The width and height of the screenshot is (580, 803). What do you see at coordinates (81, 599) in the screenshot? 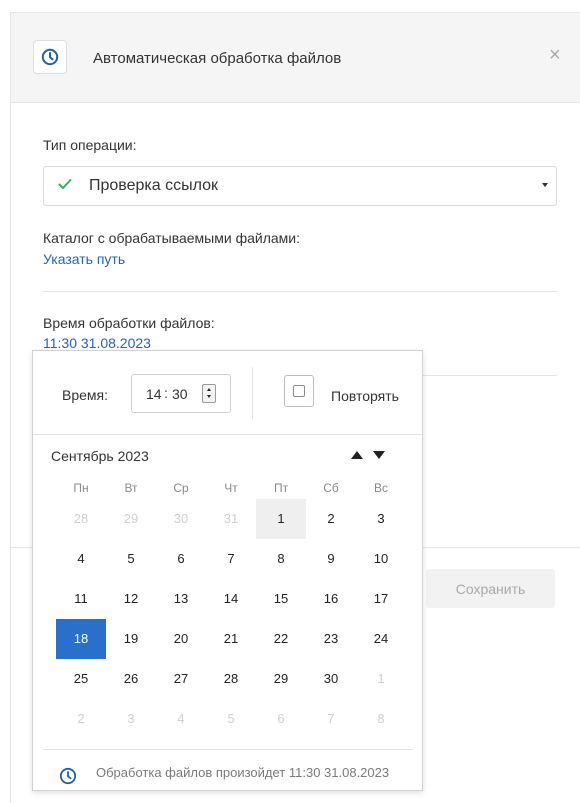
I see `calendar-day: 11` at bounding box center [81, 599].